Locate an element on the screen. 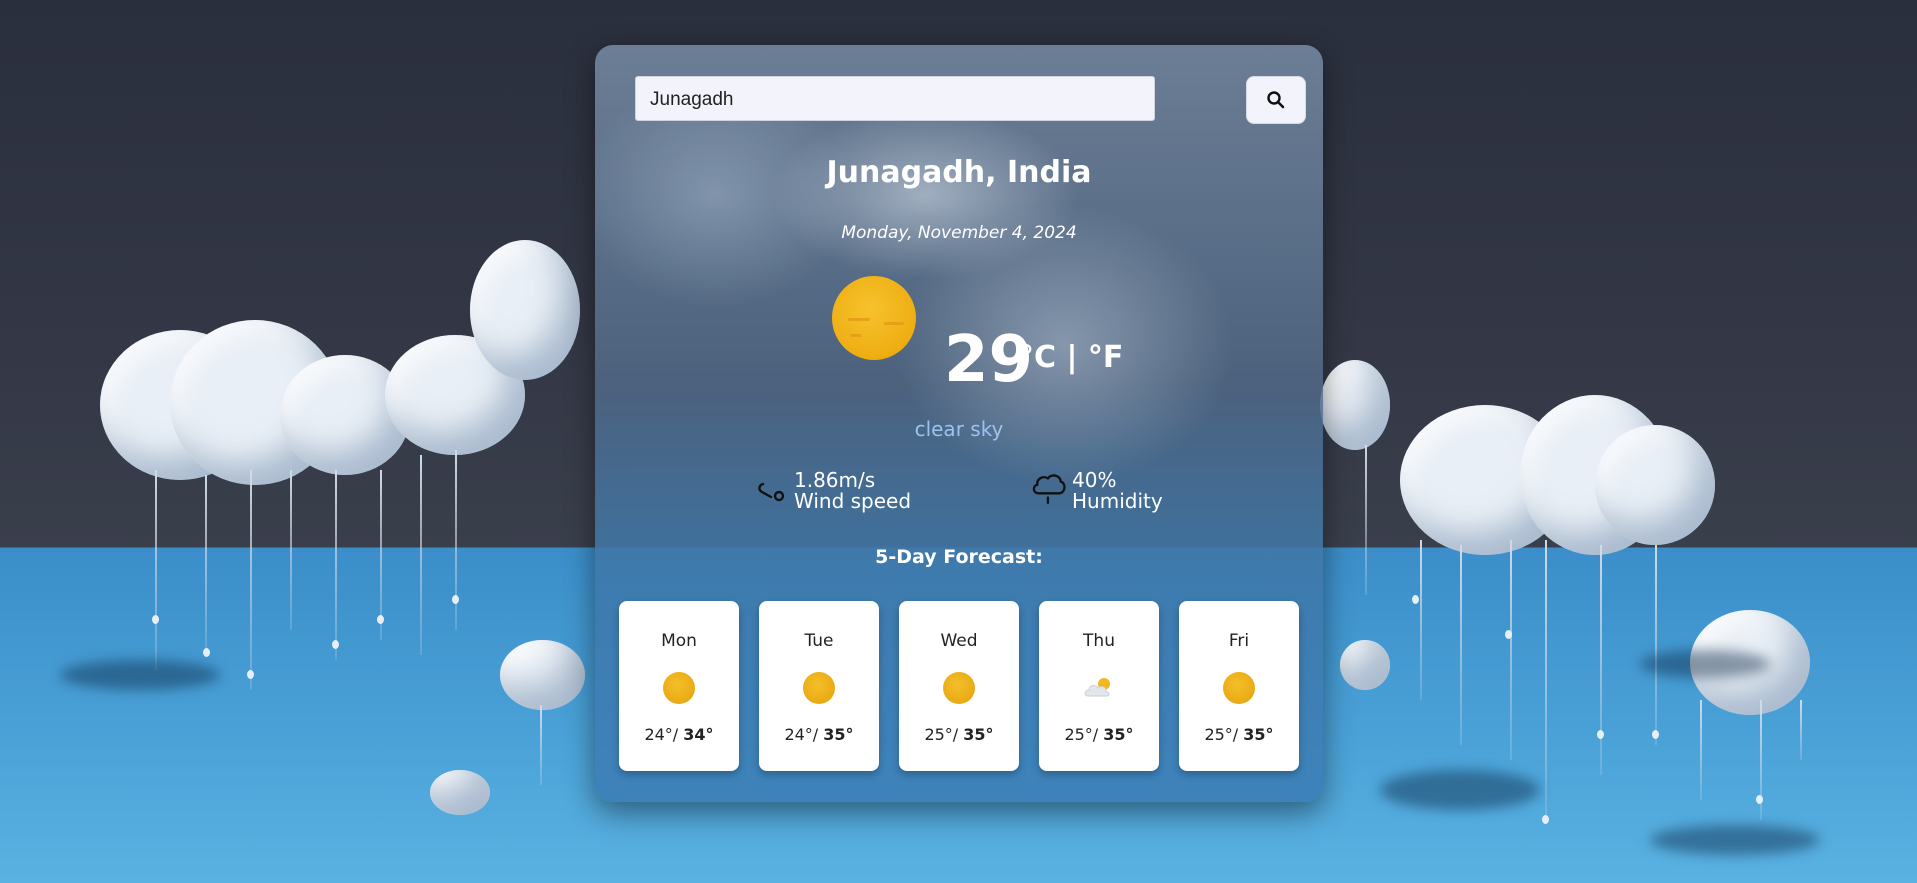 This screenshot has width=1917, height=883. forecast-card-wed: Wed 25°/ 35° is located at coordinates (959, 686).